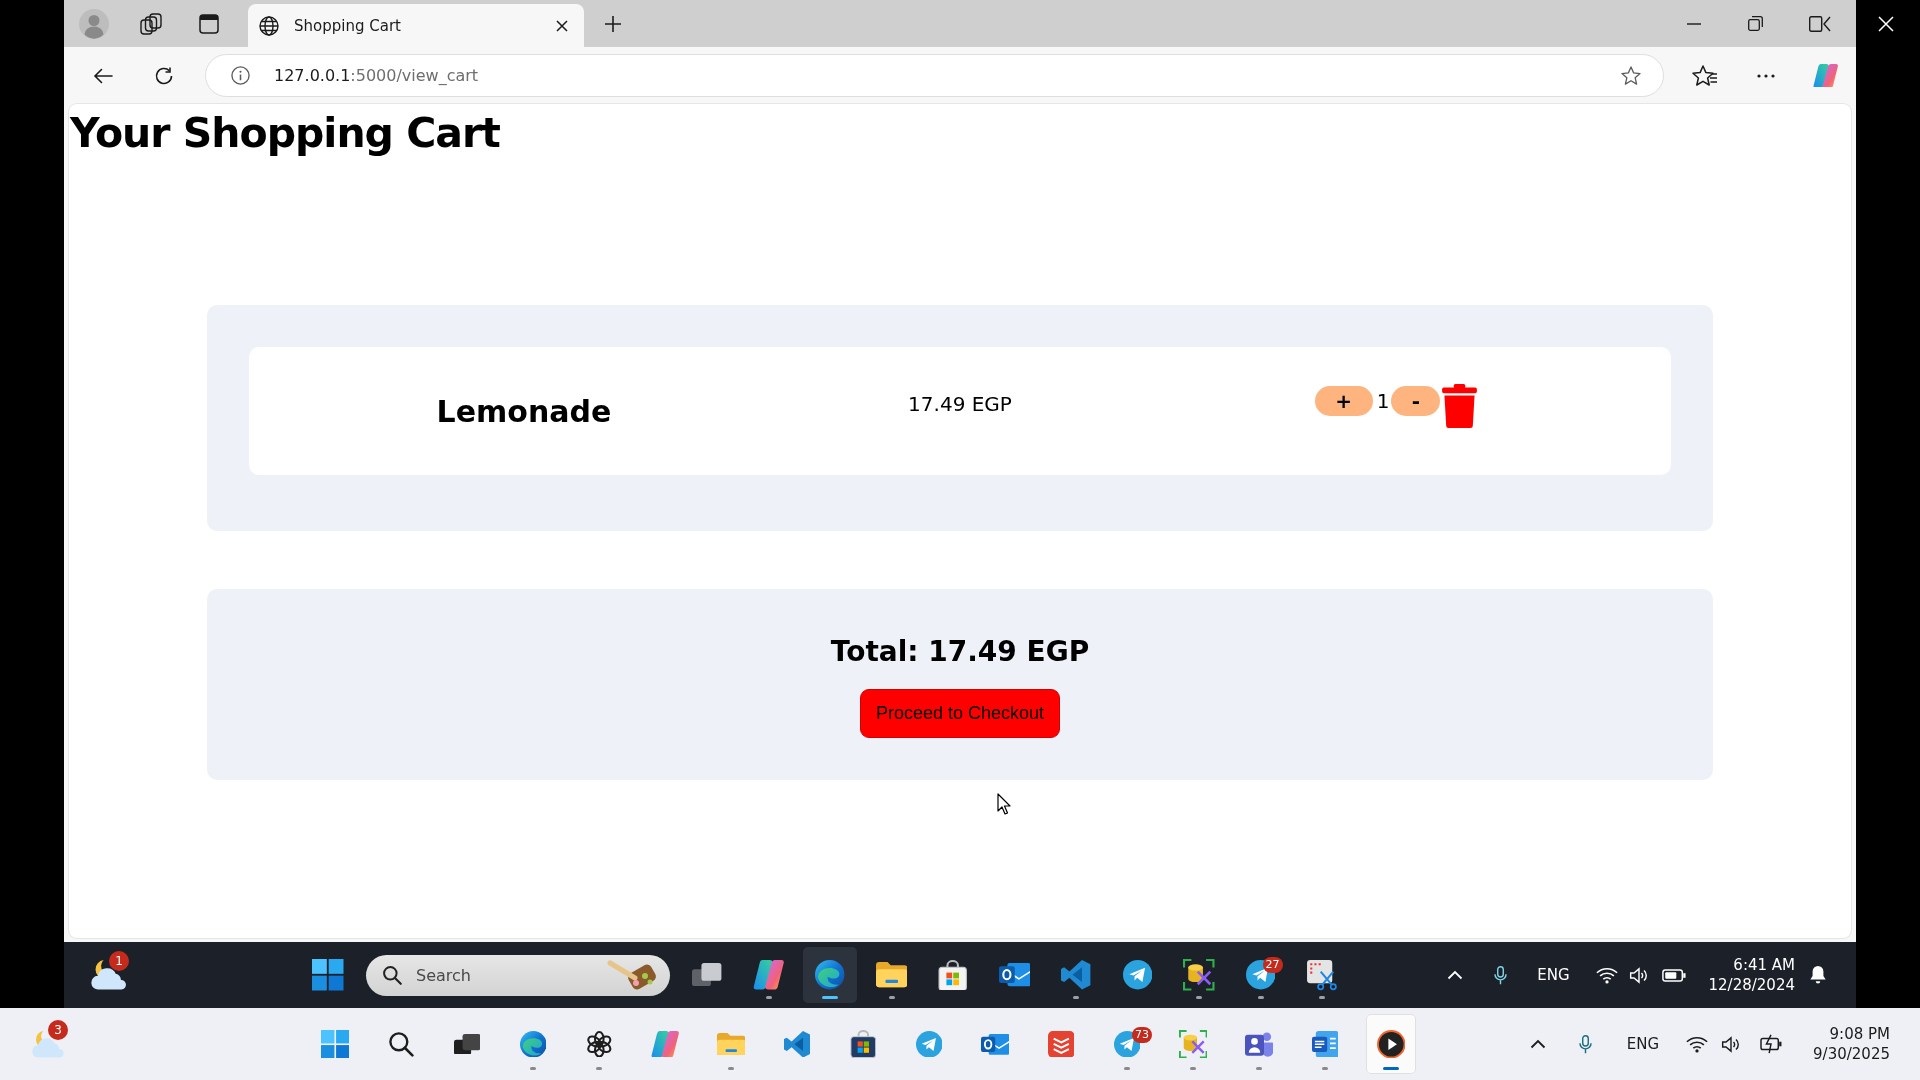  What do you see at coordinates (1004, 804) in the screenshot?
I see `cursor-icon` at bounding box center [1004, 804].